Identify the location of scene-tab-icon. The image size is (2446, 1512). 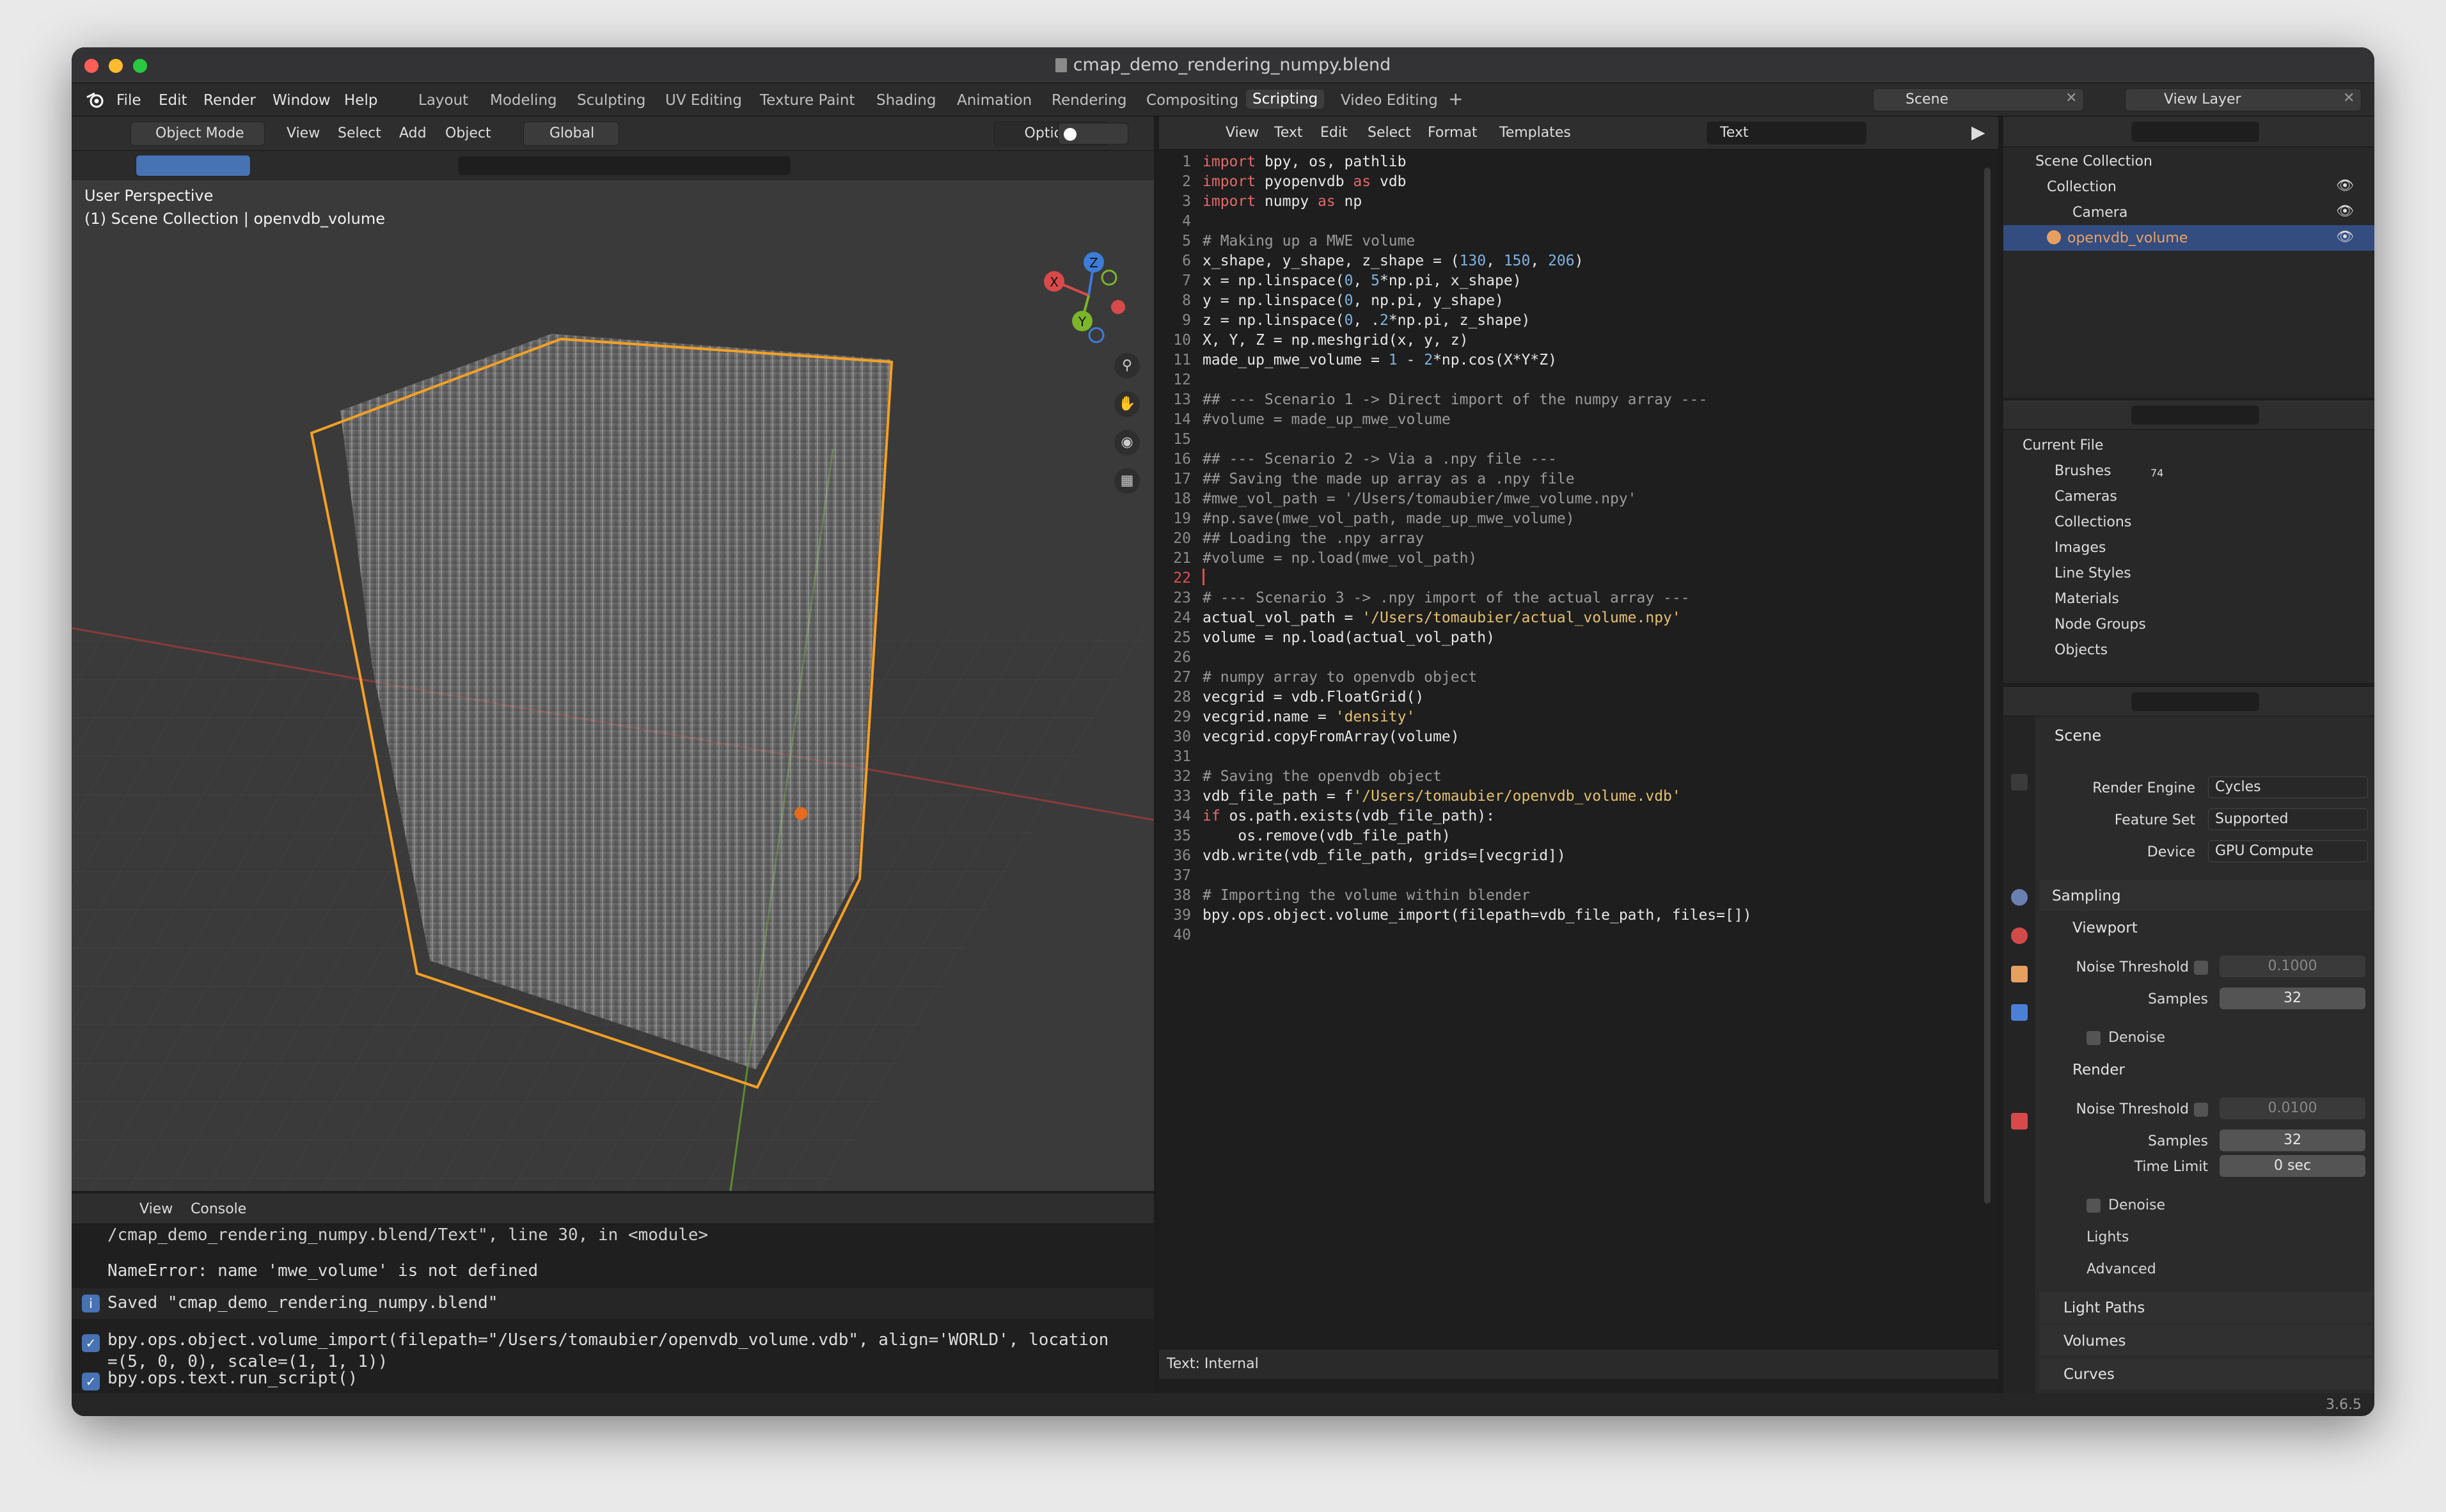
(2019, 897).